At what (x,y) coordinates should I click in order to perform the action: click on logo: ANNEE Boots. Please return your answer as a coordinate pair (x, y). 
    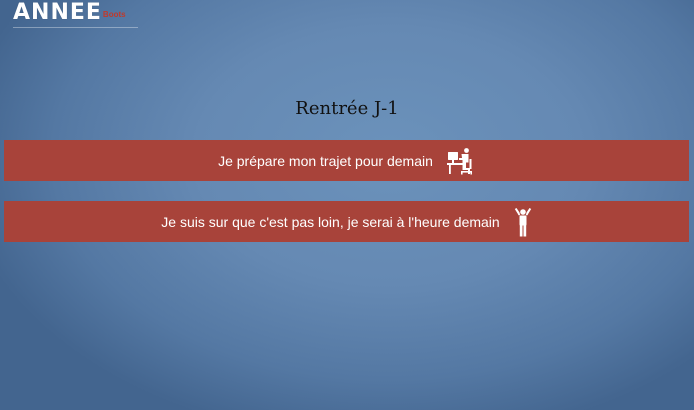
    Looking at the image, I should click on (69, 13).